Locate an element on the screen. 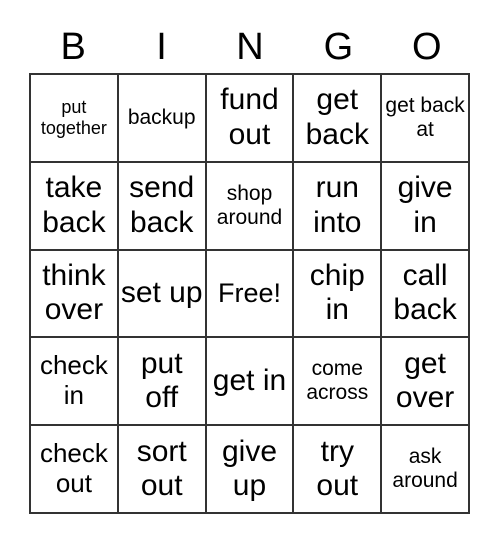 The image size is (500, 544). bingo-cell: ask around is located at coordinates (425, 469).